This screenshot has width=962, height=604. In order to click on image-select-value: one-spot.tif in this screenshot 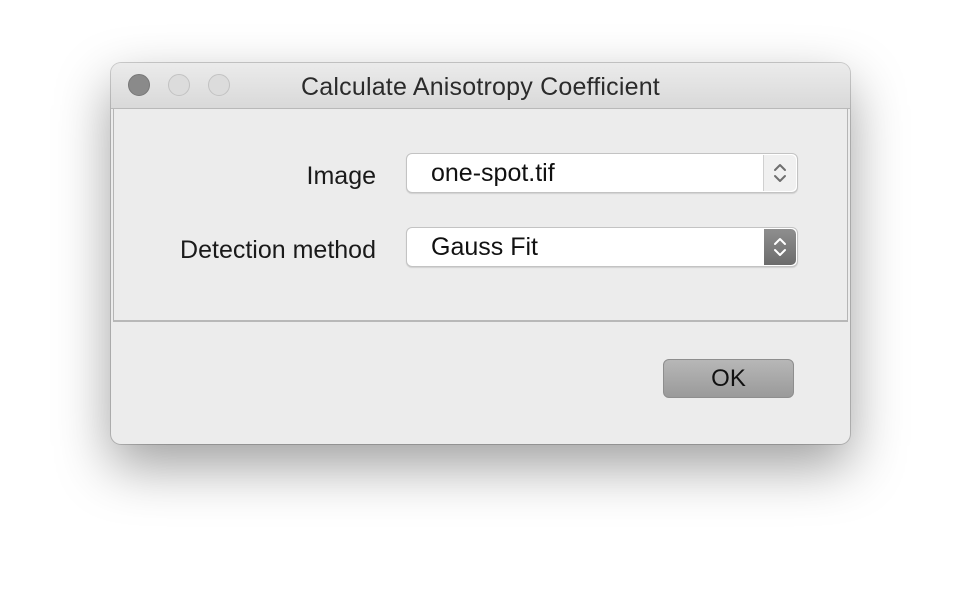, I will do `click(493, 173)`.